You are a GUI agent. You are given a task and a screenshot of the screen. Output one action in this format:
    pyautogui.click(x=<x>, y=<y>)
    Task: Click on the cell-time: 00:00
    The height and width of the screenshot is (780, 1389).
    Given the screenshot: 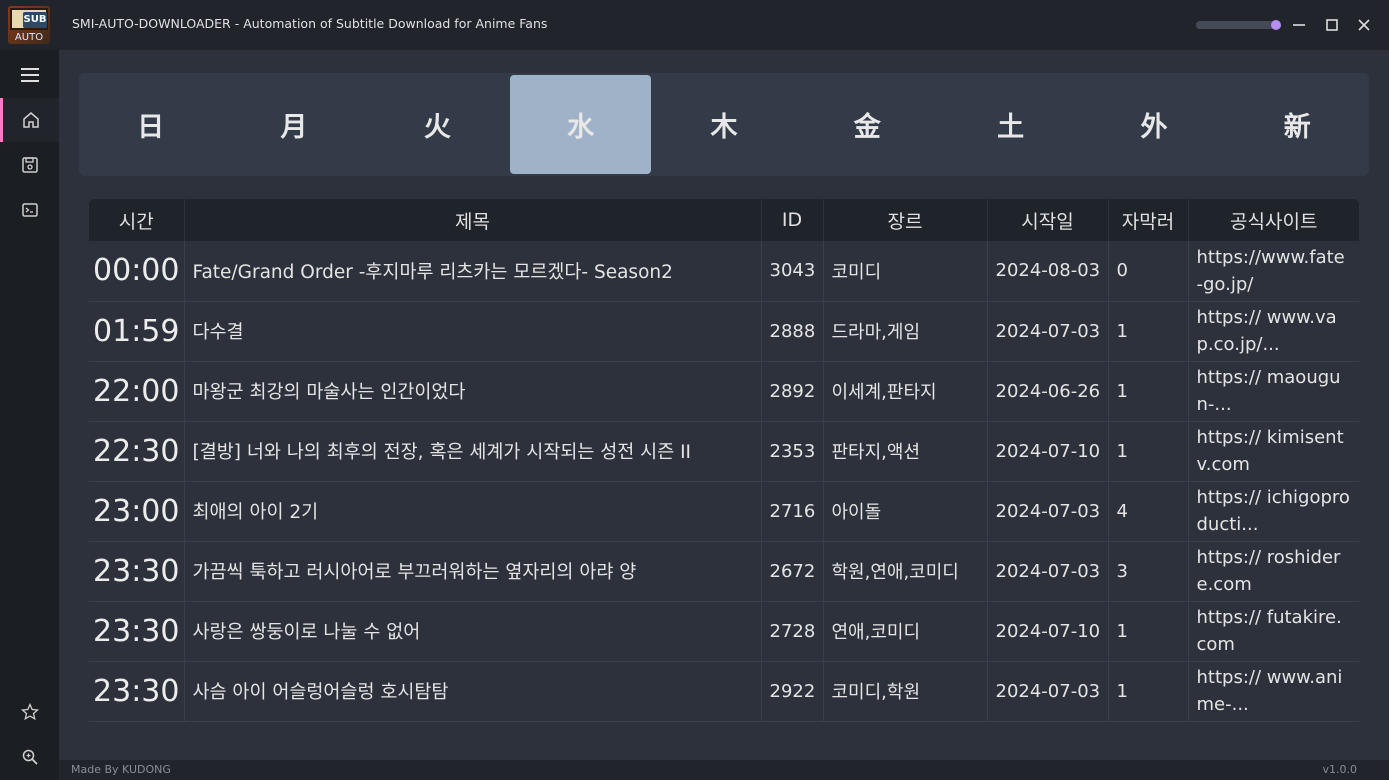 What is the action you would take?
    pyautogui.click(x=137, y=271)
    